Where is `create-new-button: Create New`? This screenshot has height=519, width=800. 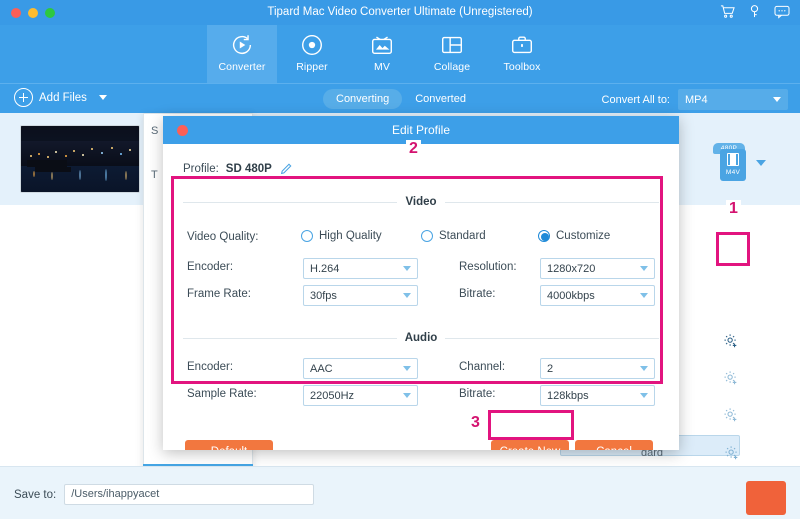 create-new-button: Create New is located at coordinates (530, 445).